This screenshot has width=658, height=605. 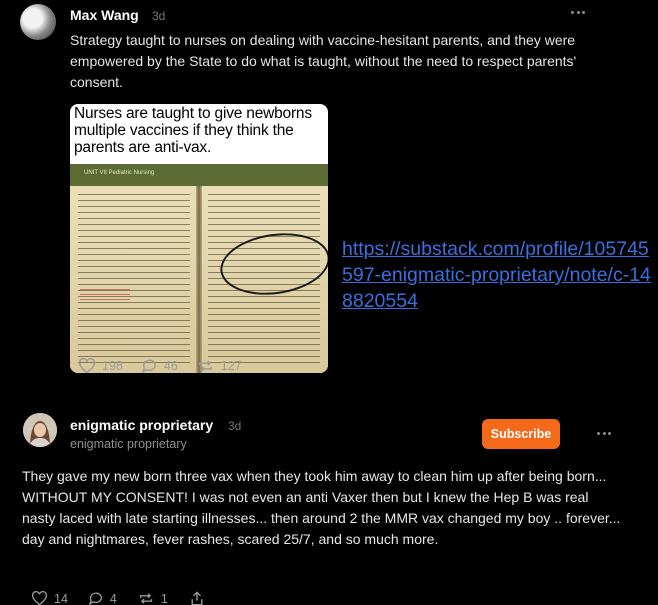 I want to click on comment-count: 4, so click(x=113, y=598).